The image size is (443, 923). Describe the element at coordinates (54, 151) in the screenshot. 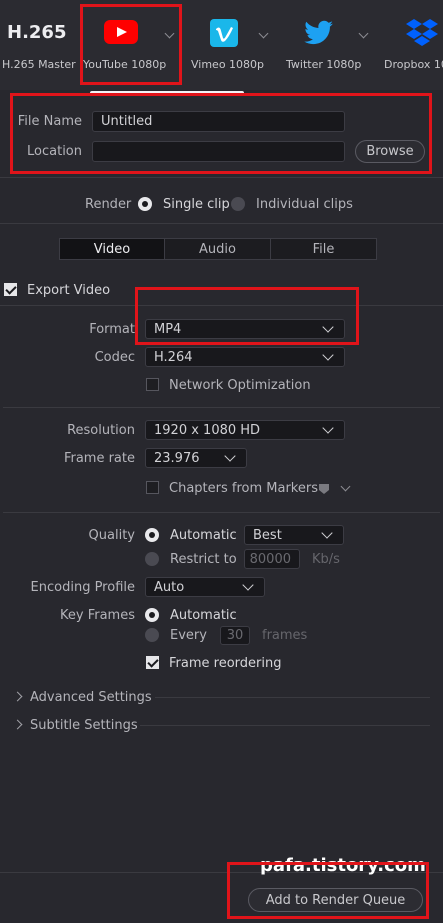

I see `location-label: Location` at that location.